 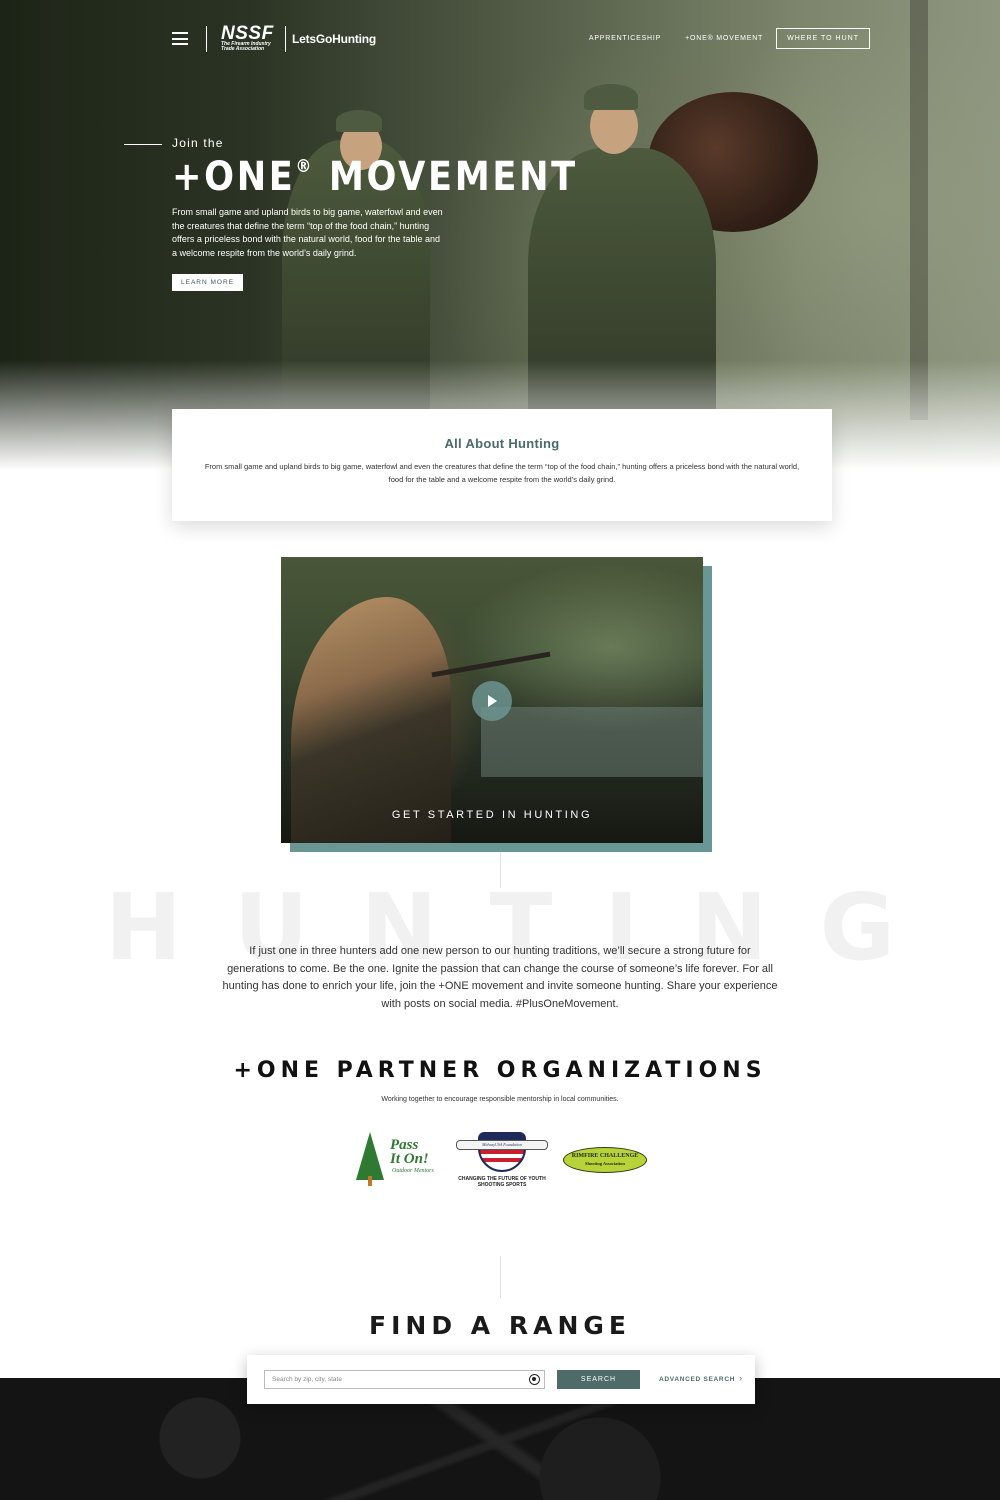 I want to click on section-divider-line, so click(x=500, y=1277).